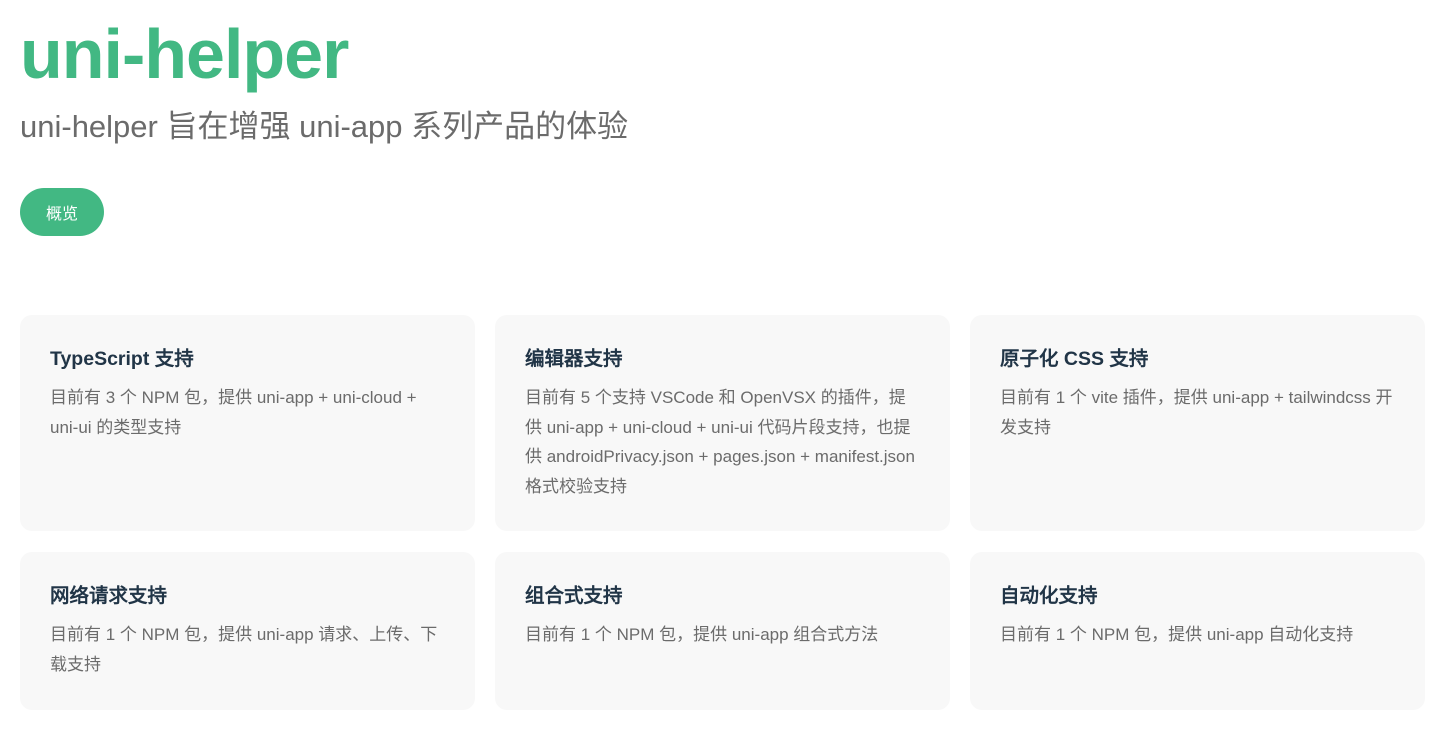 This screenshot has height=741, width=1440. I want to click on feature-title: 网络请求支持, so click(109, 596).